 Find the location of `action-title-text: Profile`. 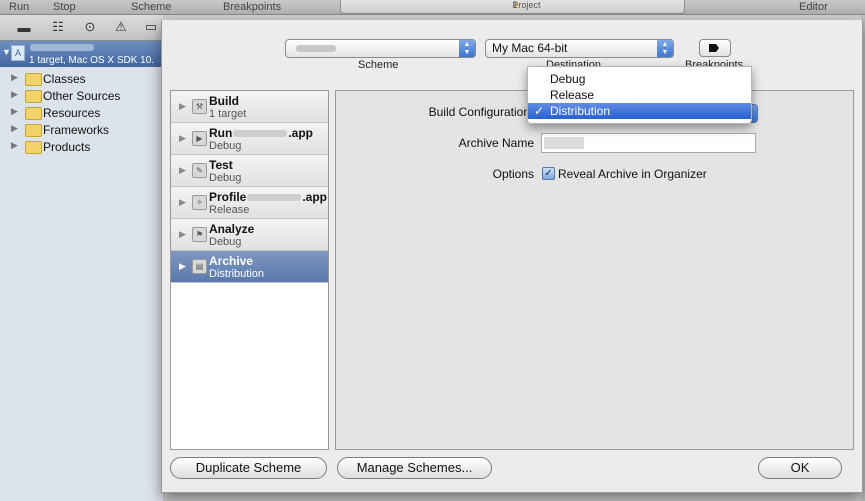

action-title-text: Profile is located at coordinates (228, 197).